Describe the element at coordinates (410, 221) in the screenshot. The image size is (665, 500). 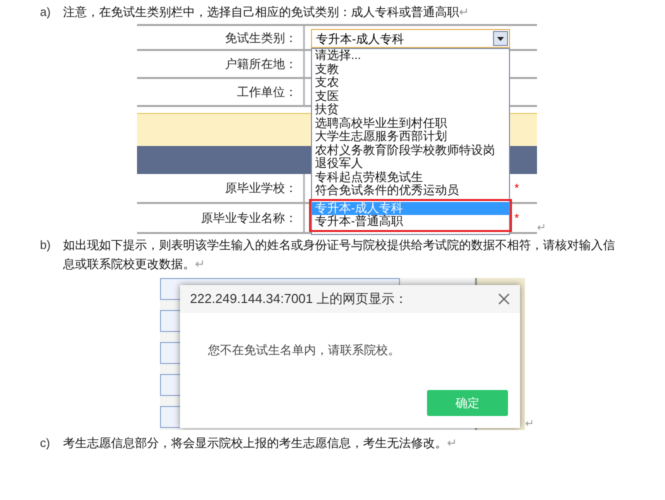
I see `dropdown-option: 专升本-普通高职` at that location.